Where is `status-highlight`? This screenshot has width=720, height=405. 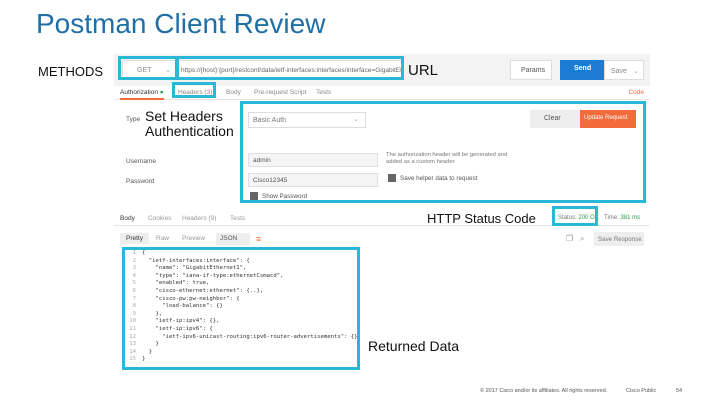
status-highlight is located at coordinates (575, 216).